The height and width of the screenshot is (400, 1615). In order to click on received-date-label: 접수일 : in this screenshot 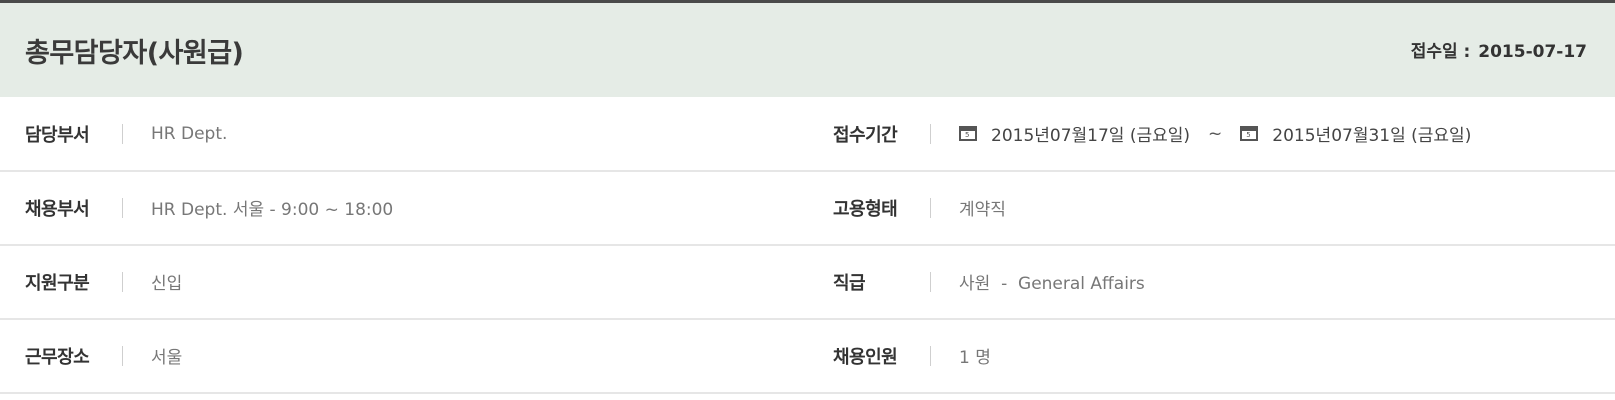, I will do `click(1440, 52)`.